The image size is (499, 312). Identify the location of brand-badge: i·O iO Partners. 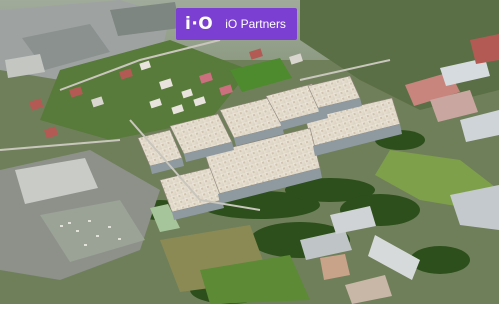
(236, 24).